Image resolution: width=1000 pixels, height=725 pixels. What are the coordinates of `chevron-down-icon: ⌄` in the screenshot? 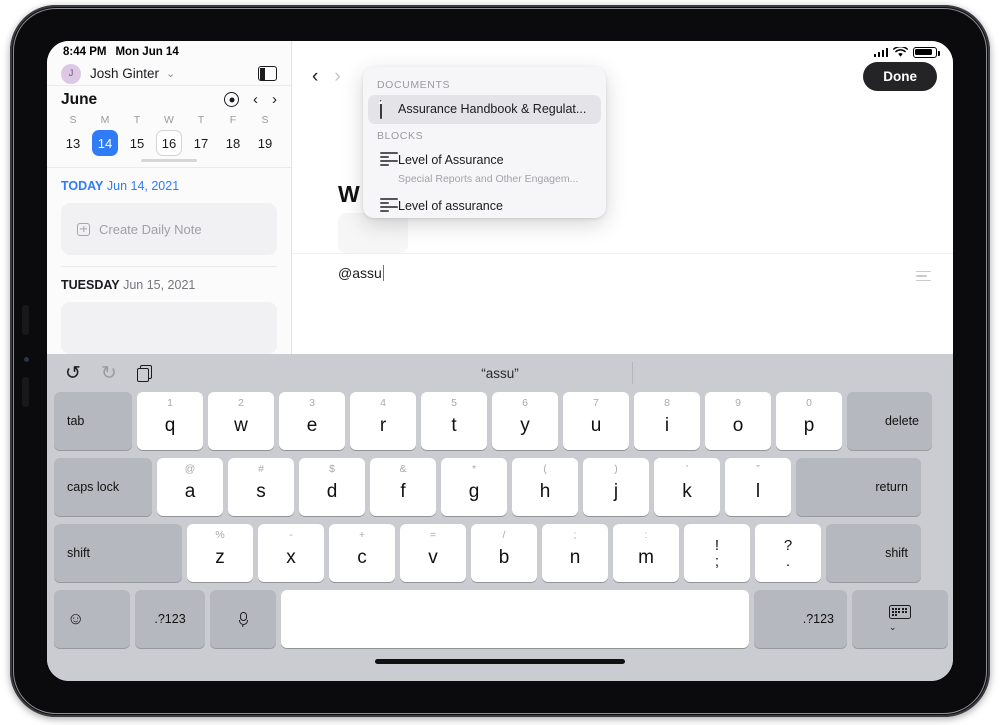 It's located at (170, 73).